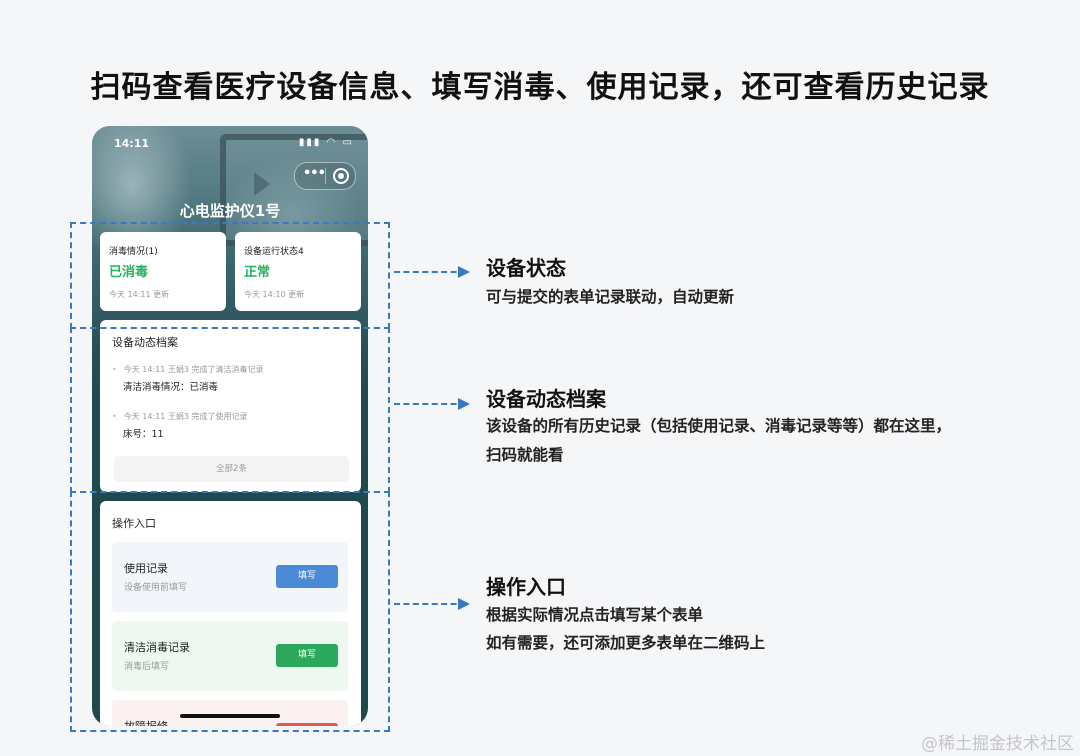  I want to click on annotation-title-status: 设备状态, so click(526, 268).